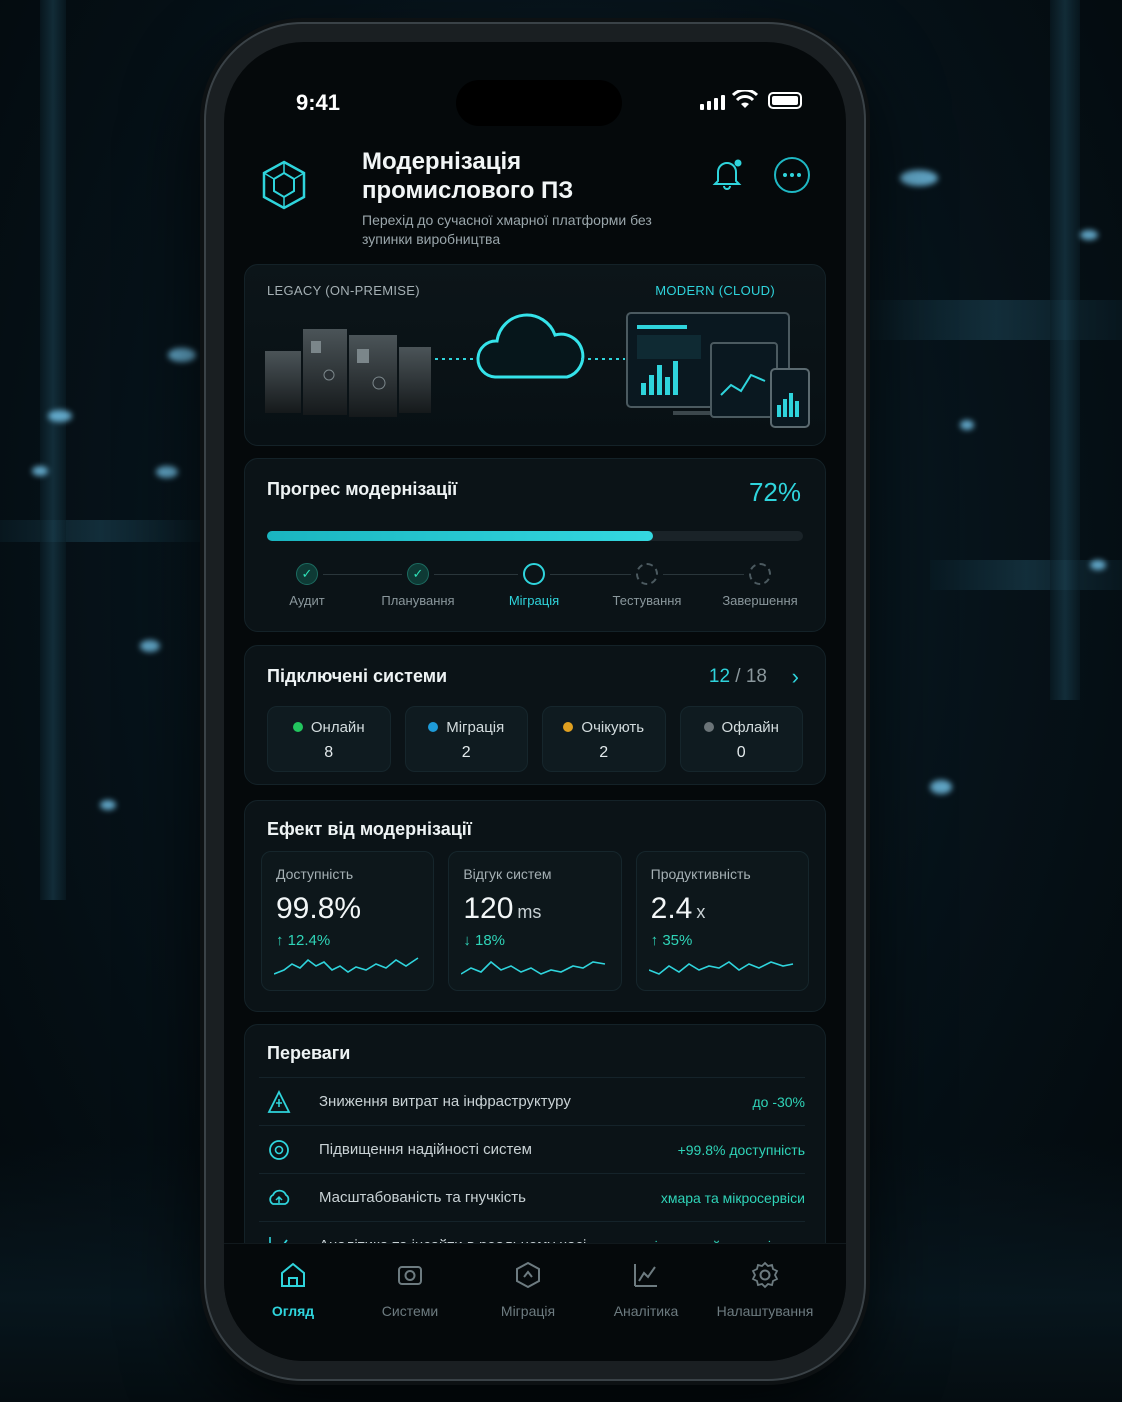  What do you see at coordinates (307, 600) in the screenshot?
I see `progress-step-label: Аудит` at bounding box center [307, 600].